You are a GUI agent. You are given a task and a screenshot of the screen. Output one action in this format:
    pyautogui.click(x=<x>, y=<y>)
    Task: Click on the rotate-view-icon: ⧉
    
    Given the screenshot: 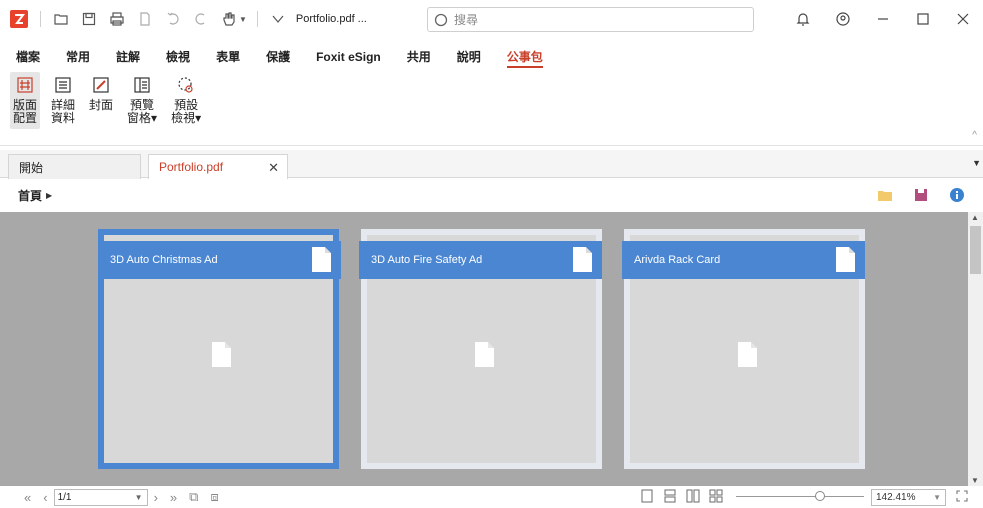 What is the action you would take?
    pyautogui.click(x=193, y=497)
    